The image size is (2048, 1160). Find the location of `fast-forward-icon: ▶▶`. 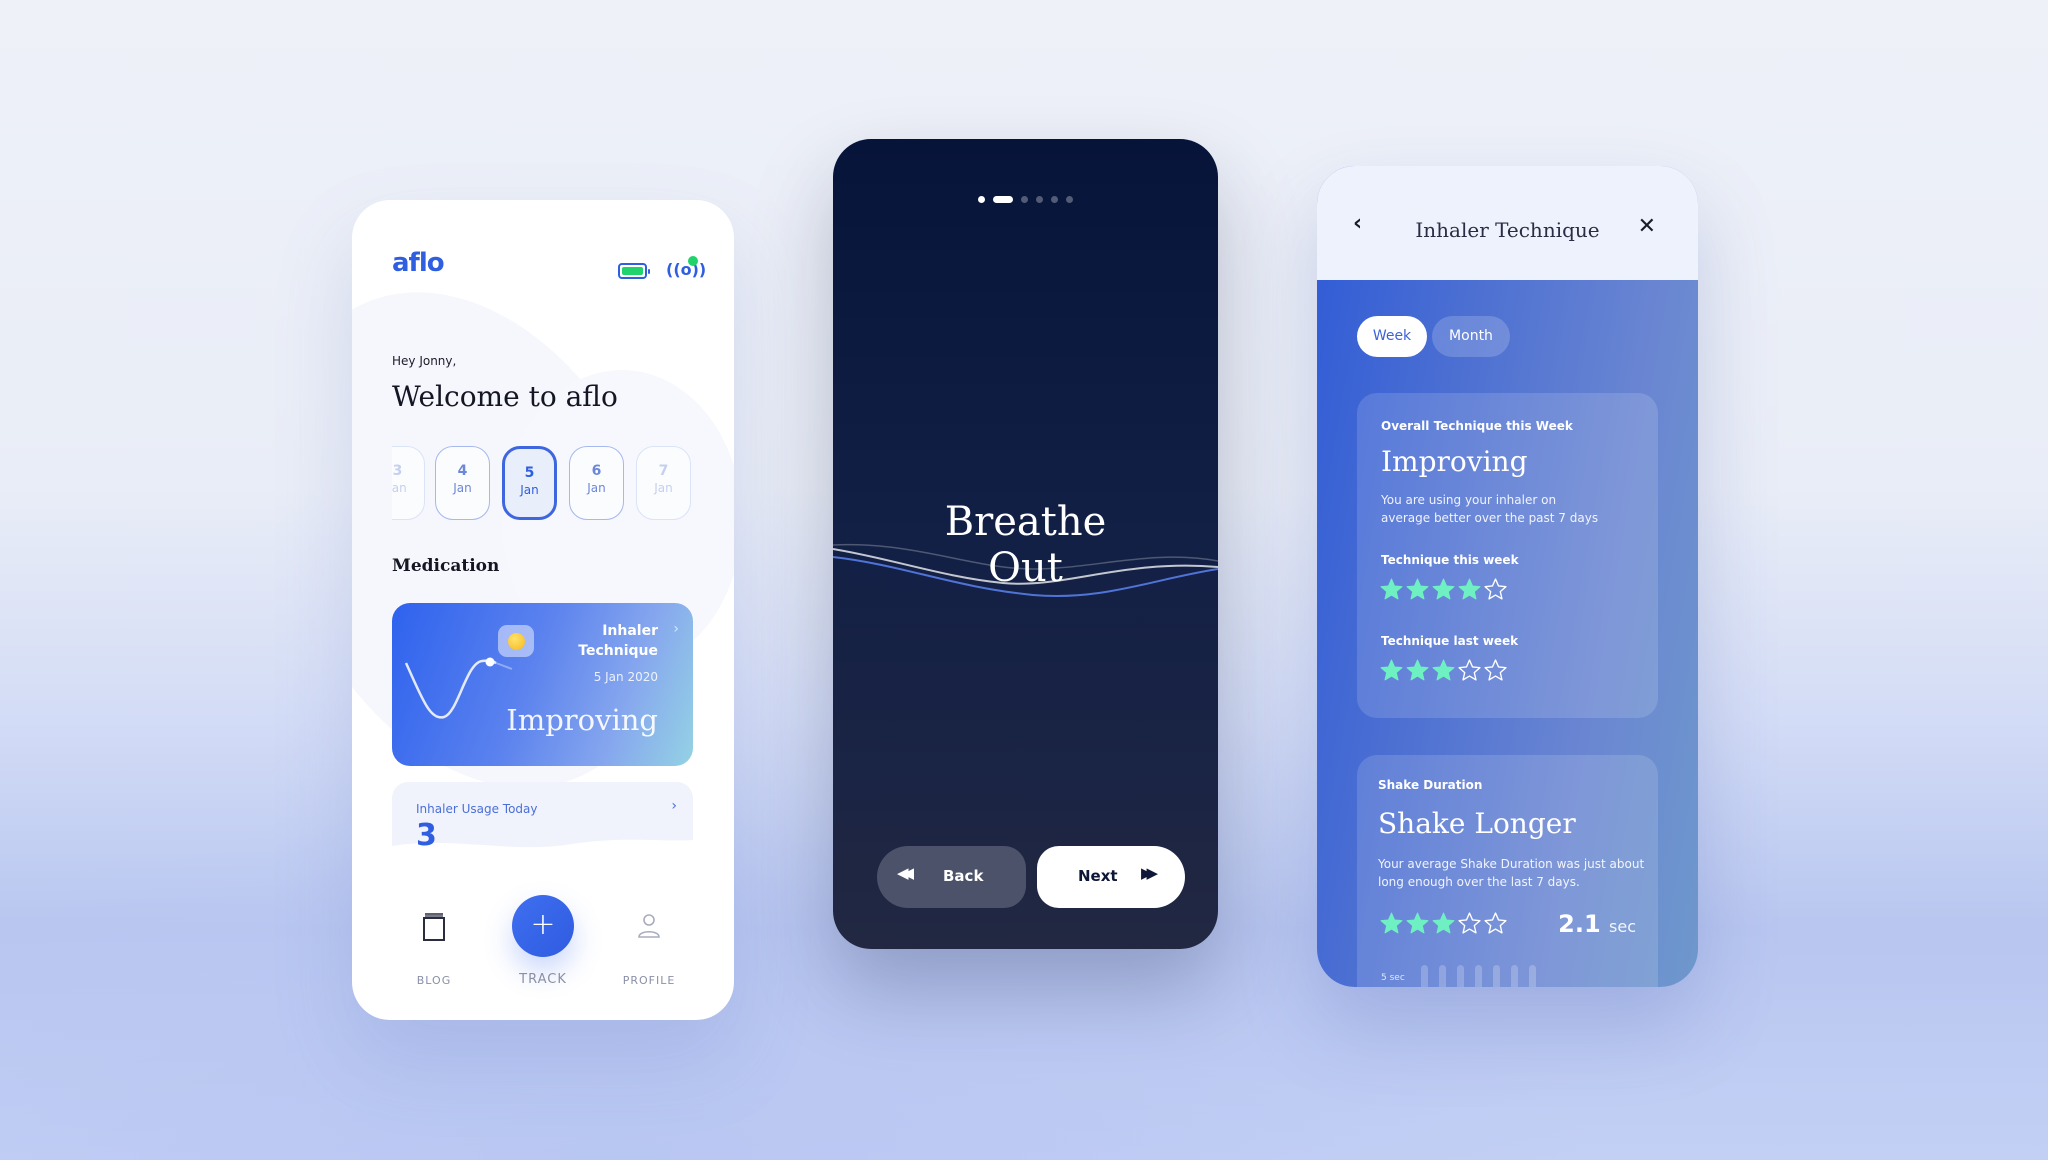

fast-forward-icon: ▶▶ is located at coordinates (1149, 873).